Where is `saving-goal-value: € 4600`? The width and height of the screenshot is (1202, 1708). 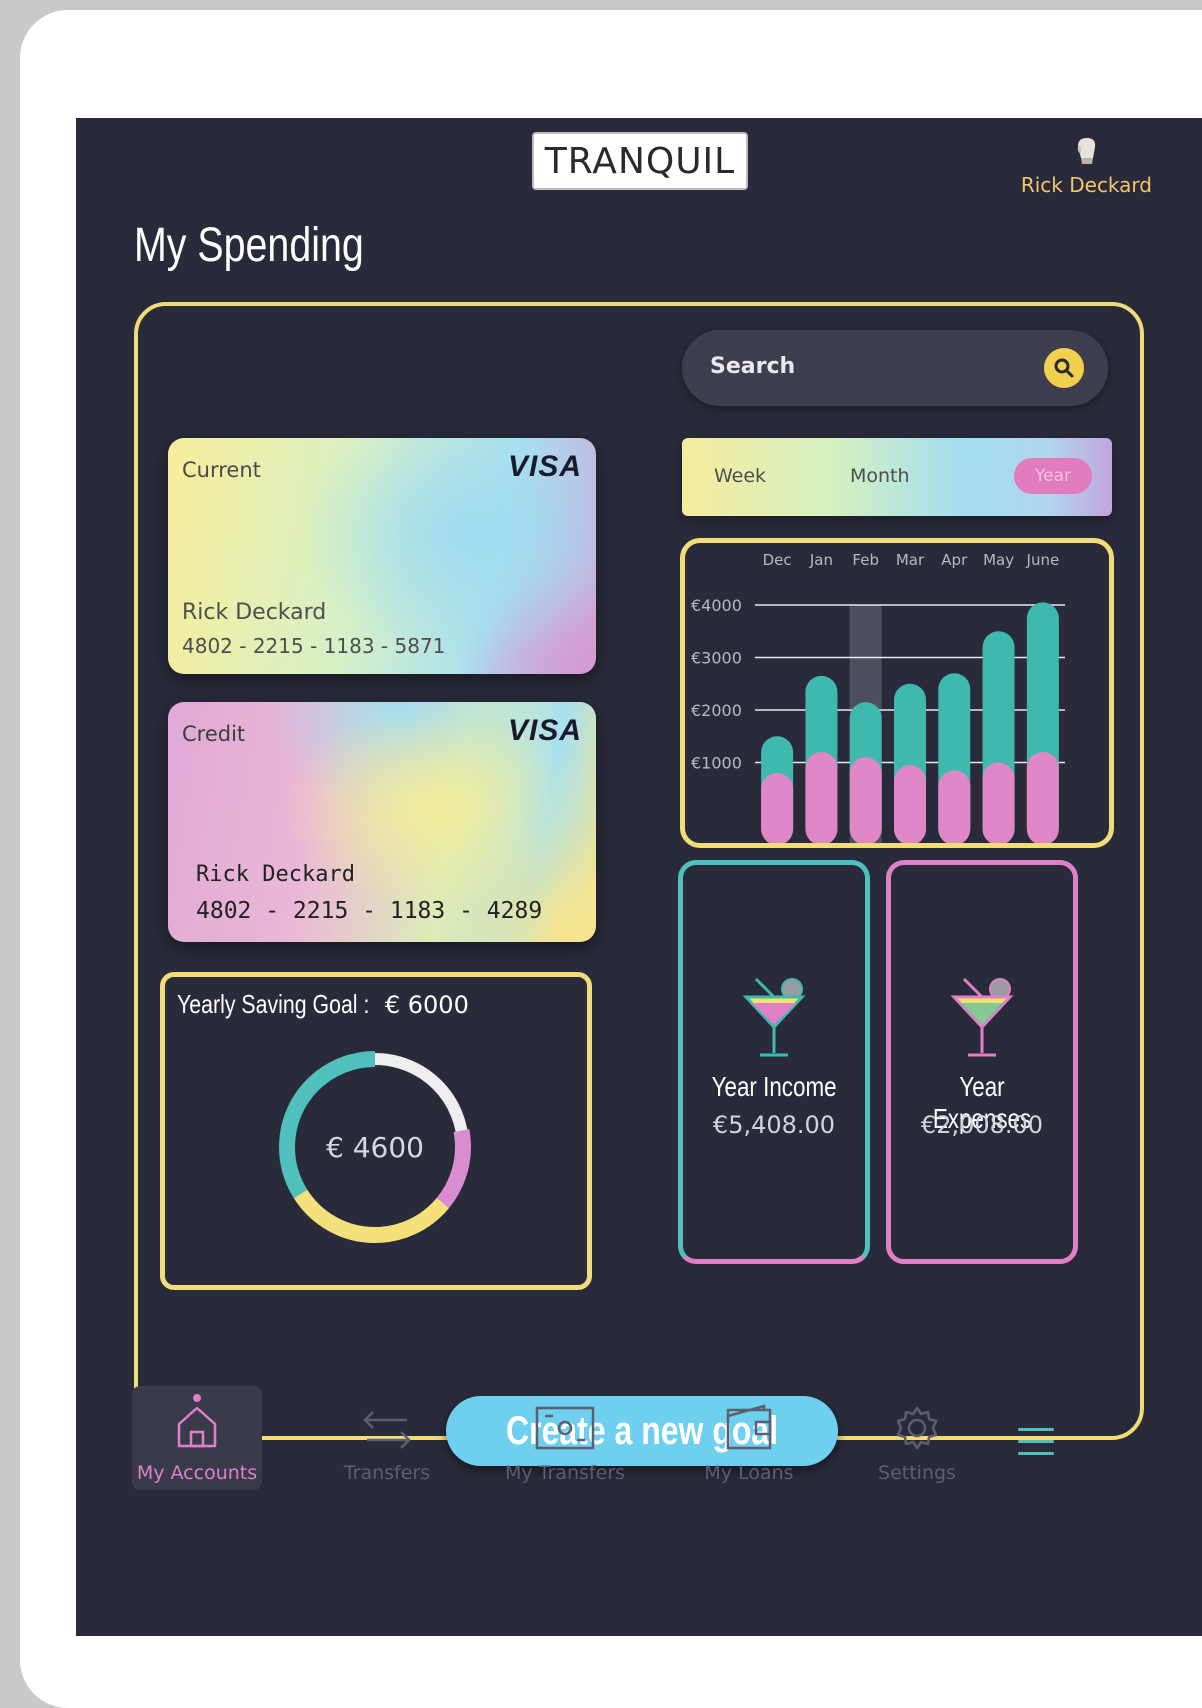 saving-goal-value: € 4600 is located at coordinates (375, 1147).